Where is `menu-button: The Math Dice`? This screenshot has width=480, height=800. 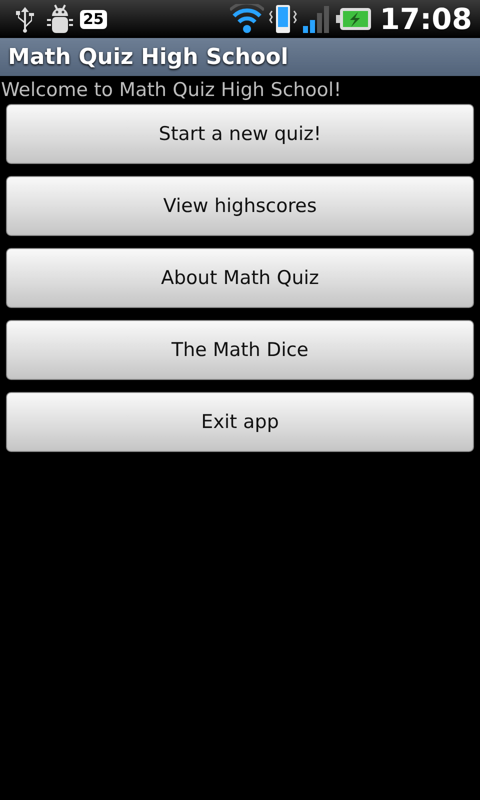 menu-button: The Math Dice is located at coordinates (240, 350).